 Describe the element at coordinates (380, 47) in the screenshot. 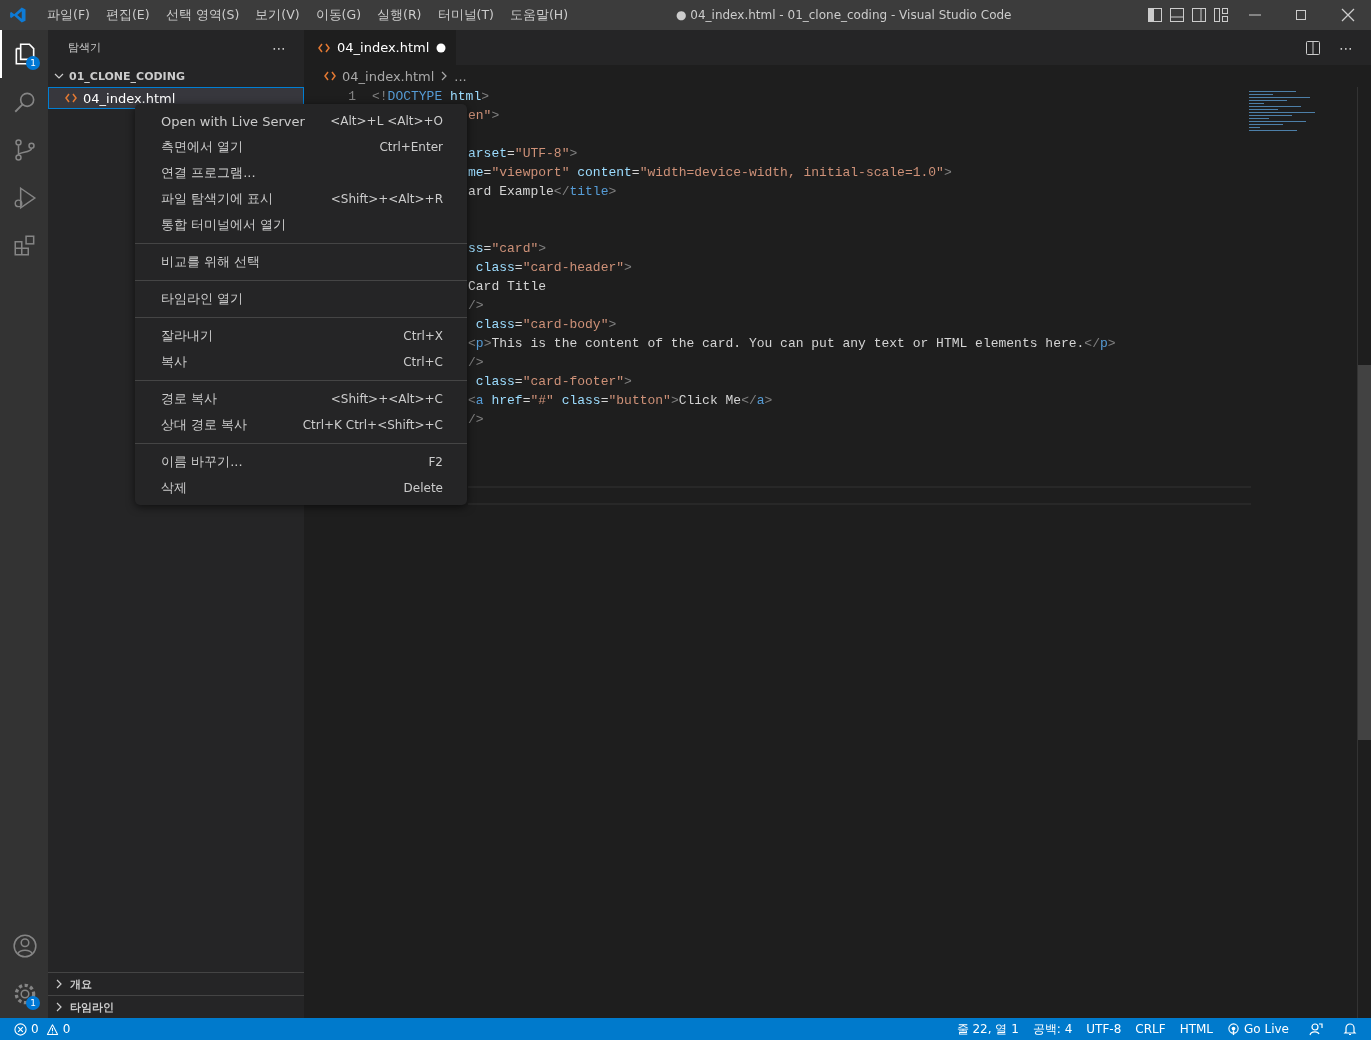

I see `editor-tab: 04_index.html` at that location.